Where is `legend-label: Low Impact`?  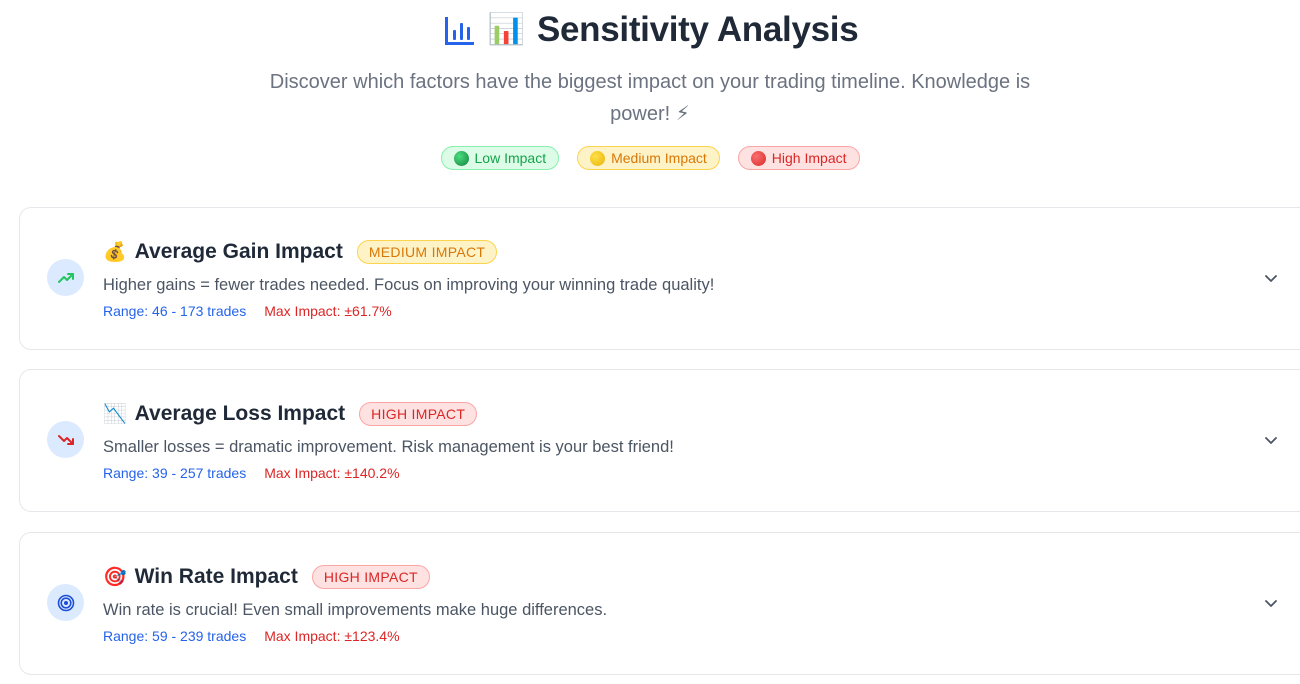 legend-label: Low Impact is located at coordinates (510, 158).